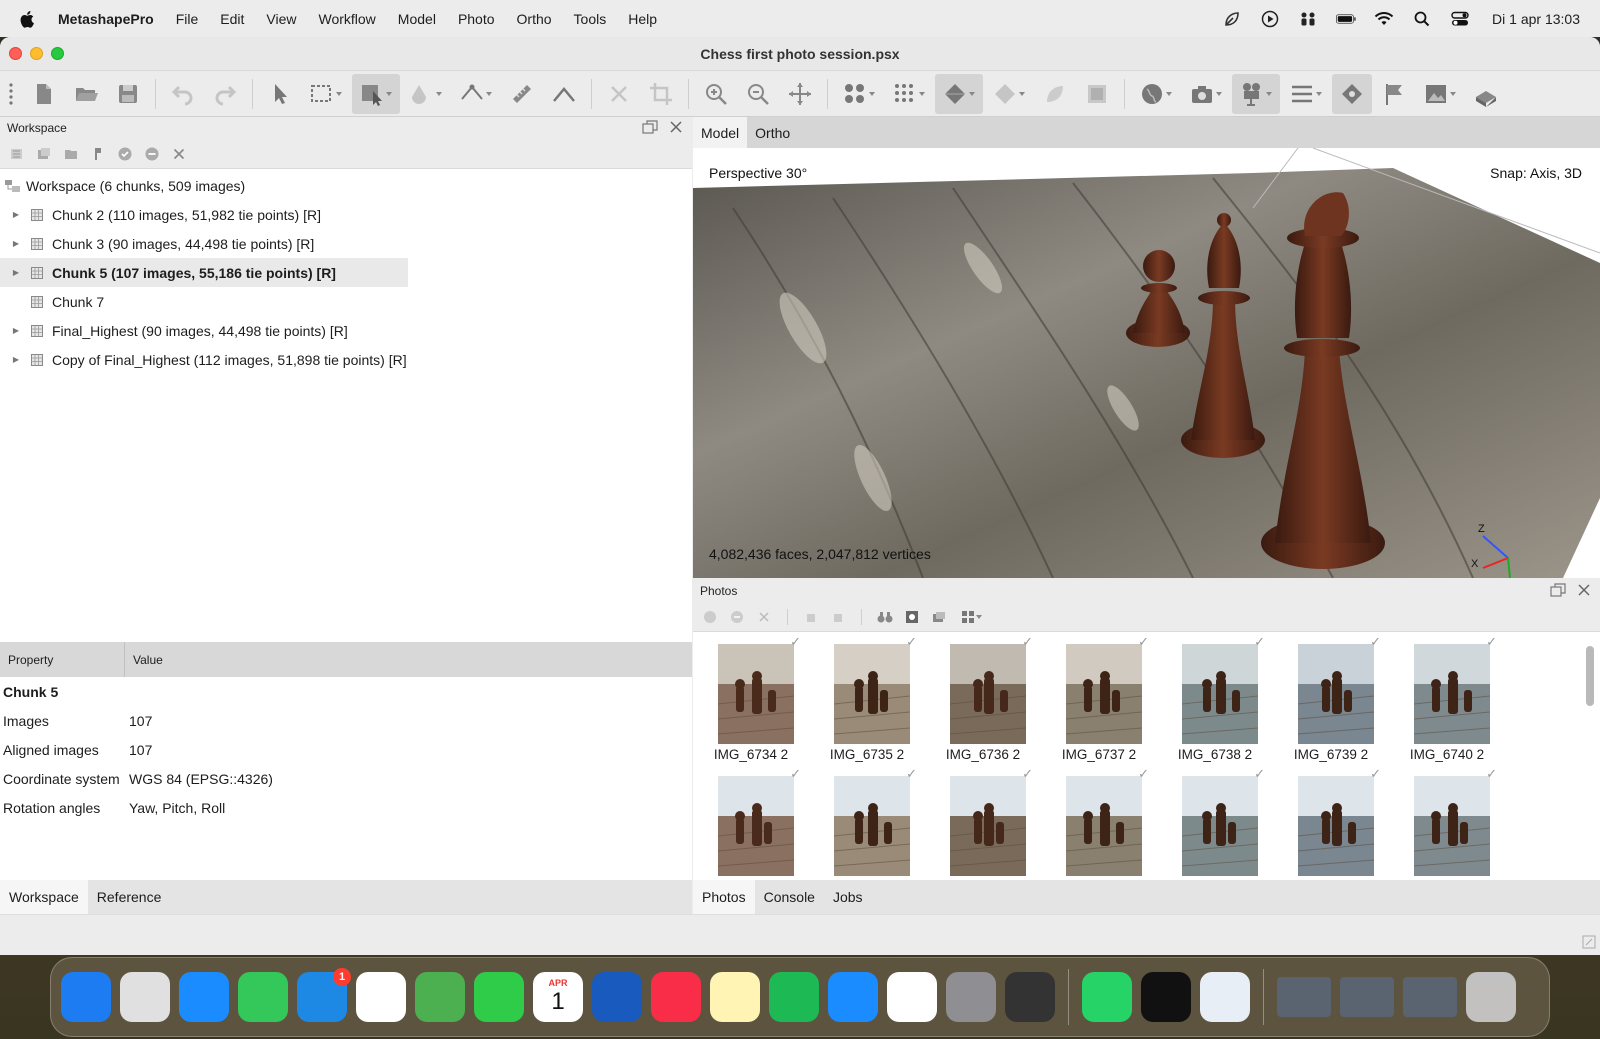 This screenshot has width=1600, height=1039. I want to click on people-status-icon, so click(1308, 19).